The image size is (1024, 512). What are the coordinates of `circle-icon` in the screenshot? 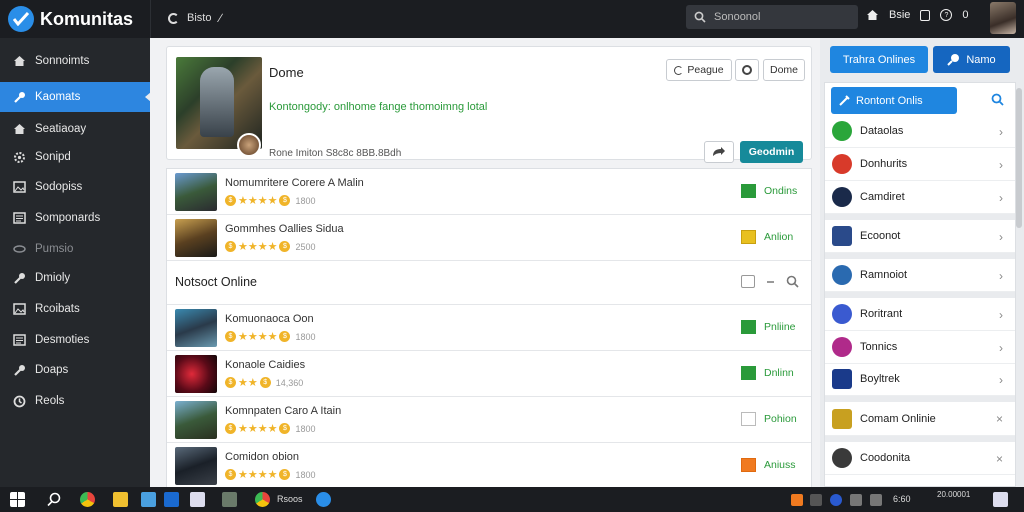 It's located at (747, 70).